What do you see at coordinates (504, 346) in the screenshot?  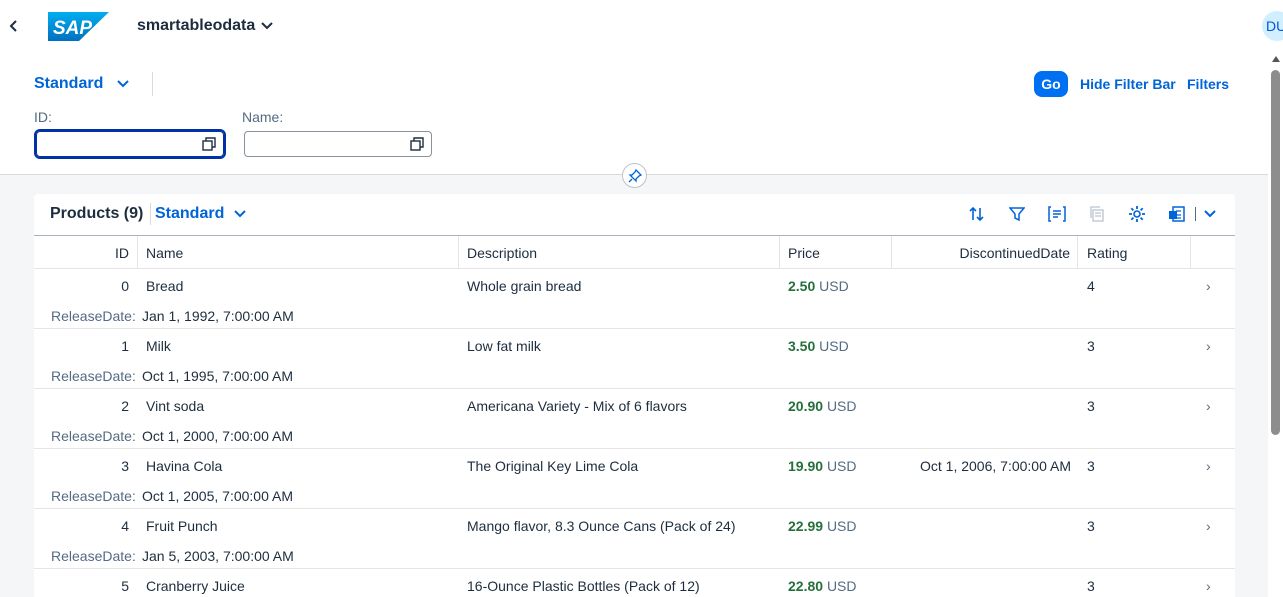 I see `cell-description: Low fat milk` at bounding box center [504, 346].